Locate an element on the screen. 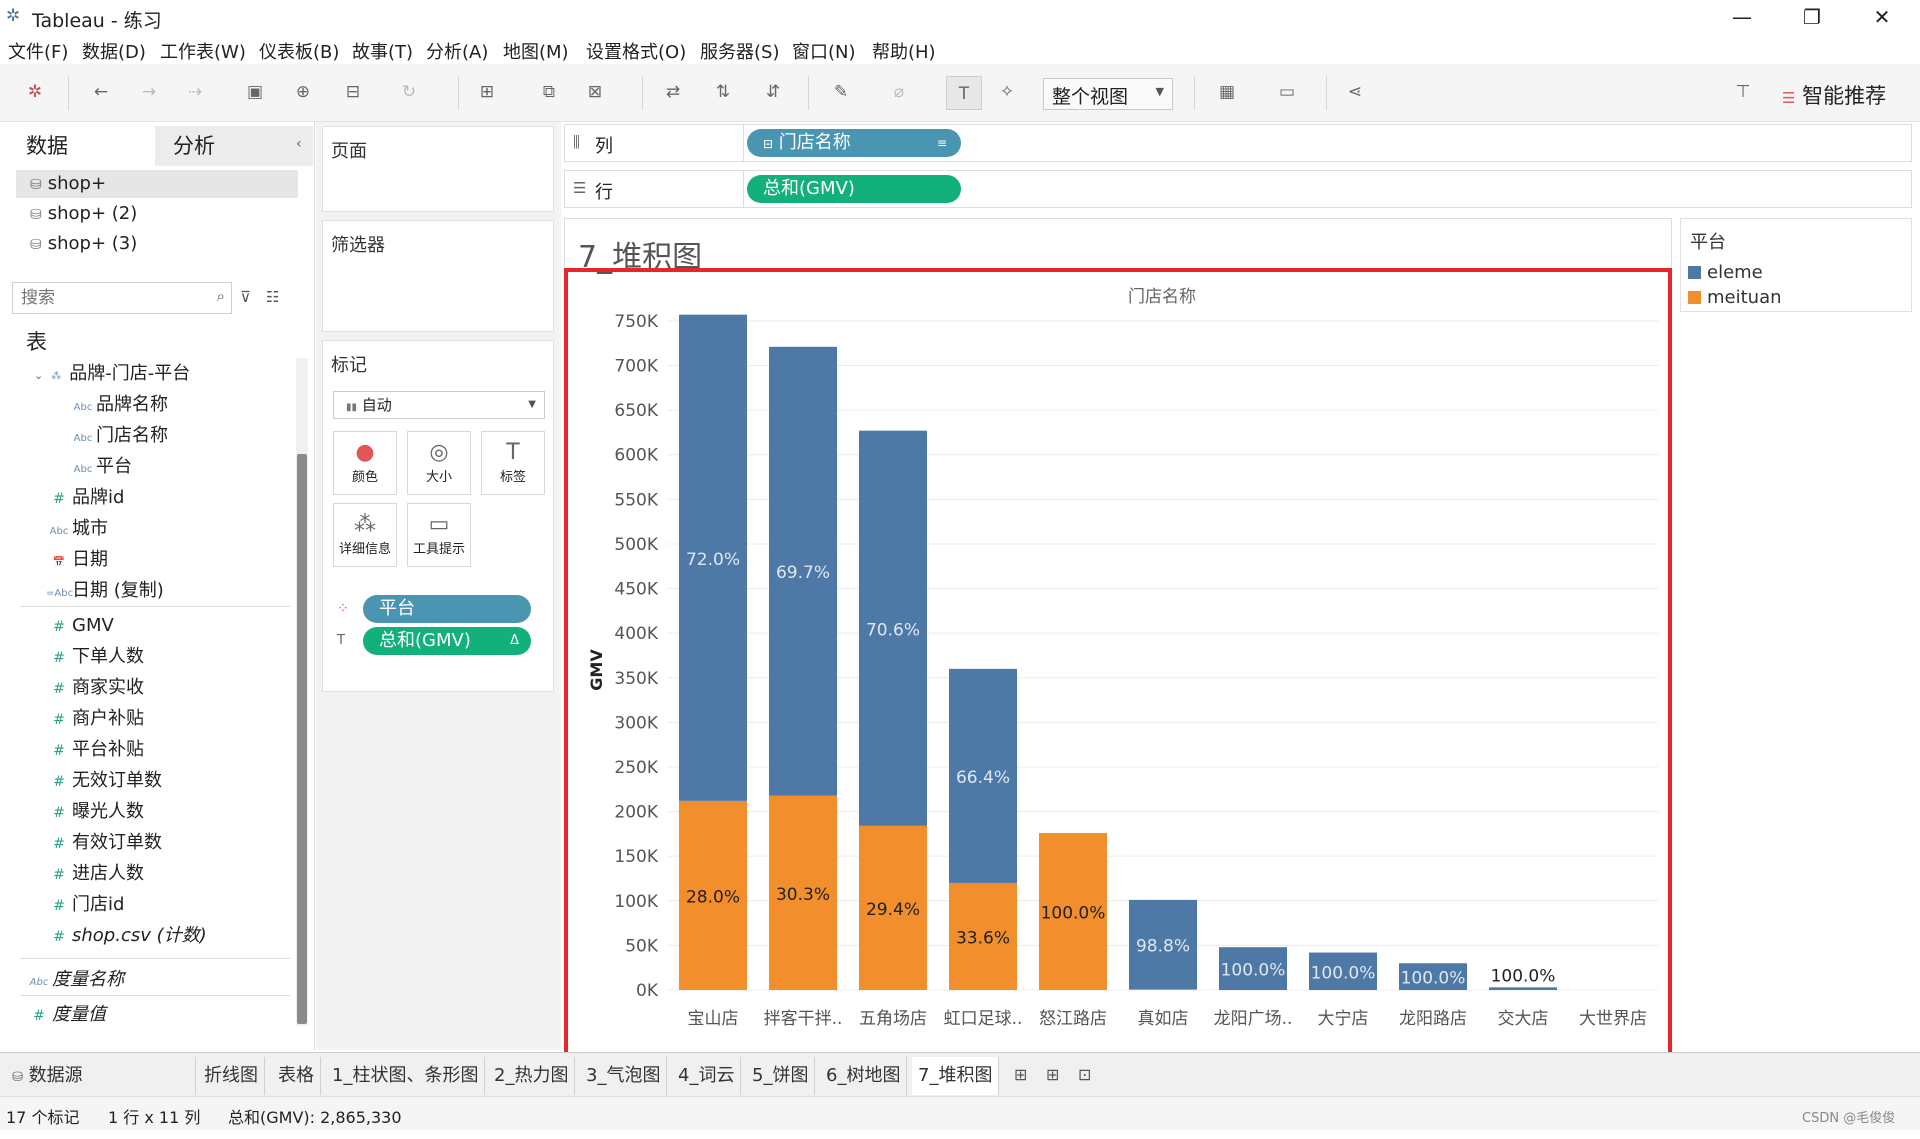 This screenshot has height=1139, width=1920. menu-window: 窗口(N) is located at coordinates (824, 51).